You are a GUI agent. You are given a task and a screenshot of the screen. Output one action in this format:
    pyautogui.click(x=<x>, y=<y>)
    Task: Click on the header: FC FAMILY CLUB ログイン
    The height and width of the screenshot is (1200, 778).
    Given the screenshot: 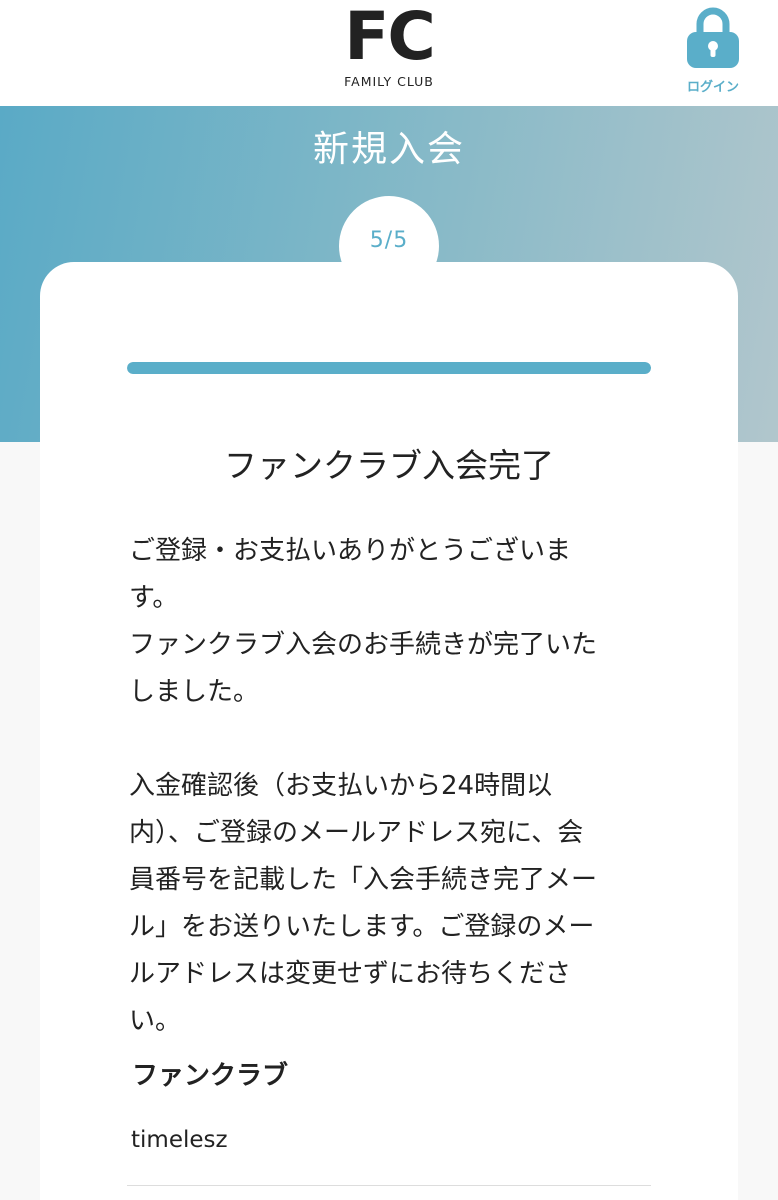 What is the action you would take?
    pyautogui.click(x=389, y=53)
    